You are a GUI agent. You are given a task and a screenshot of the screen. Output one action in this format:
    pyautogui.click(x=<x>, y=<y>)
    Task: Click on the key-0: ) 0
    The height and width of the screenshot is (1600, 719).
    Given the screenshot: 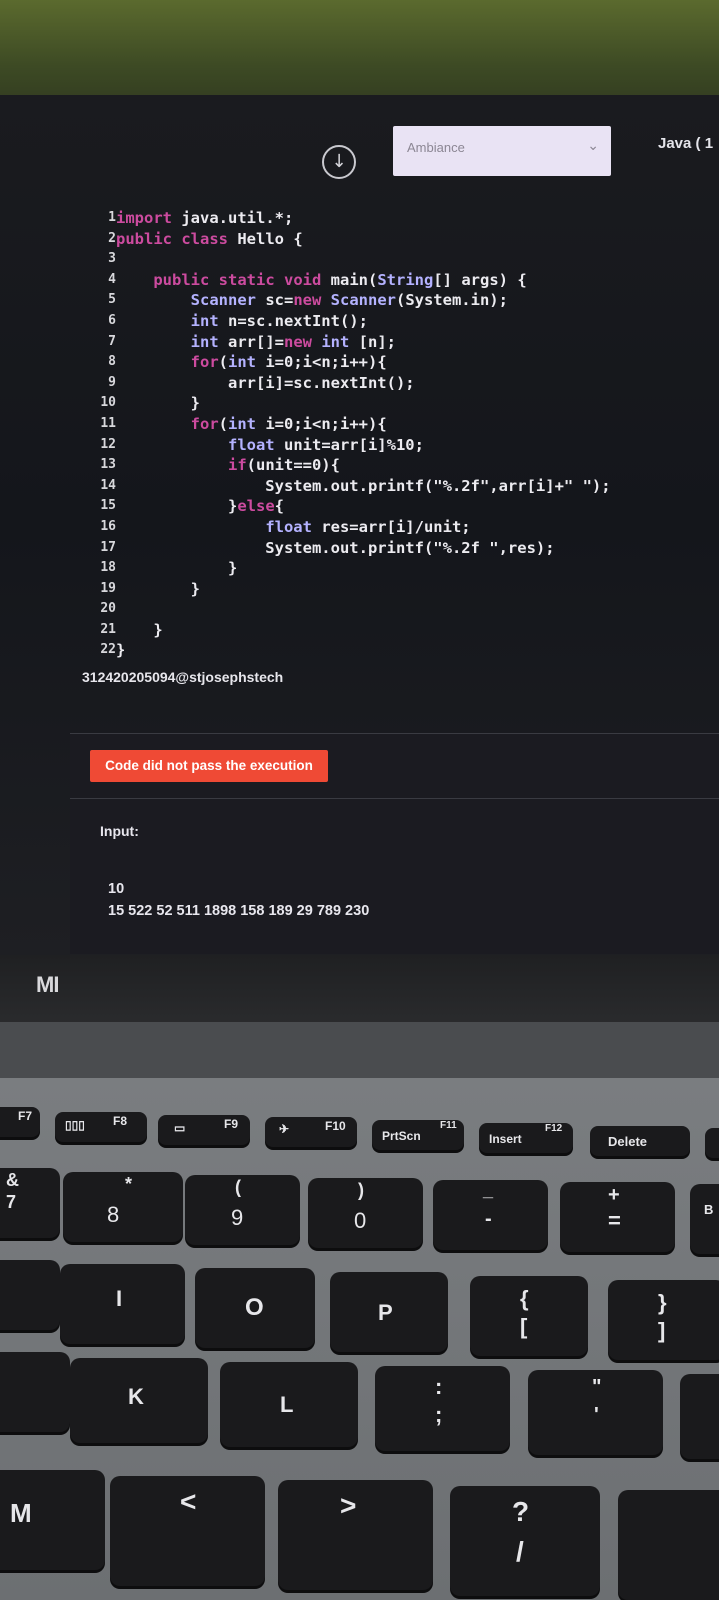 What is the action you would take?
    pyautogui.click(x=365, y=1213)
    